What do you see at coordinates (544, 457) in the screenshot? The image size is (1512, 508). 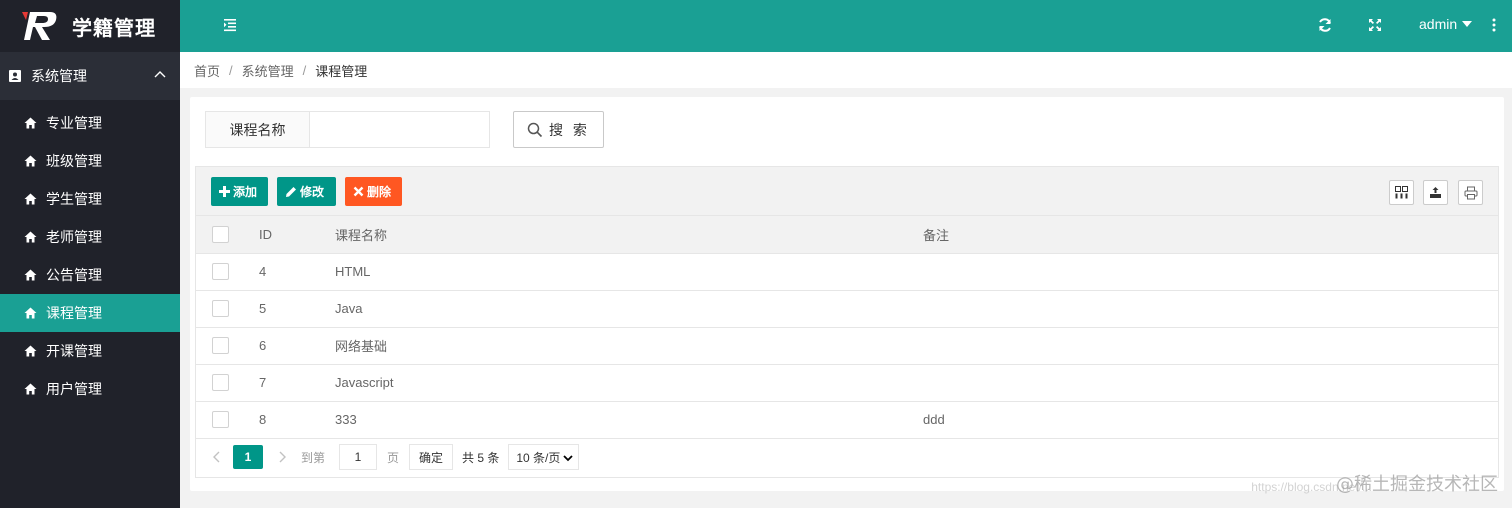 I see `page-size-select: 10 条/页` at bounding box center [544, 457].